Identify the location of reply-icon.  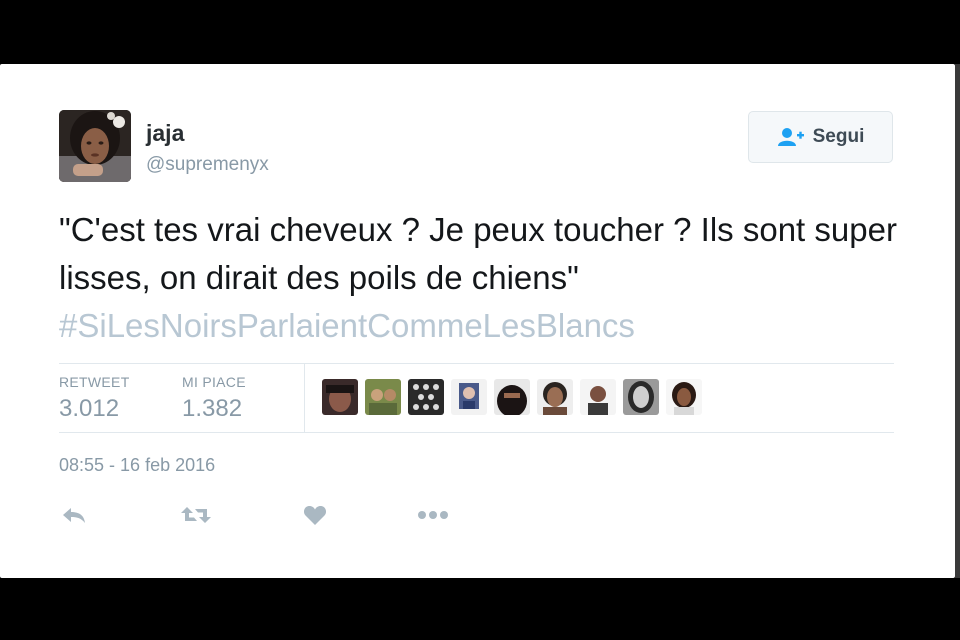
(74, 515).